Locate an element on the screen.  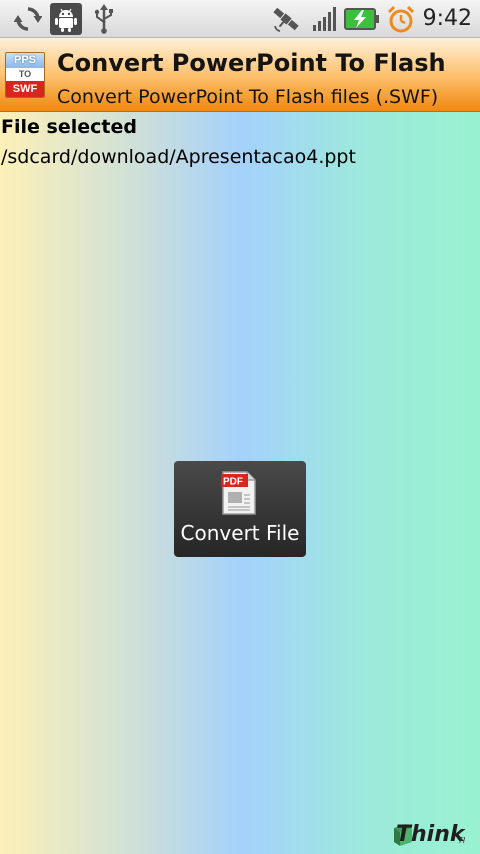
app-logo-line-3: SWF is located at coordinates (25, 89).